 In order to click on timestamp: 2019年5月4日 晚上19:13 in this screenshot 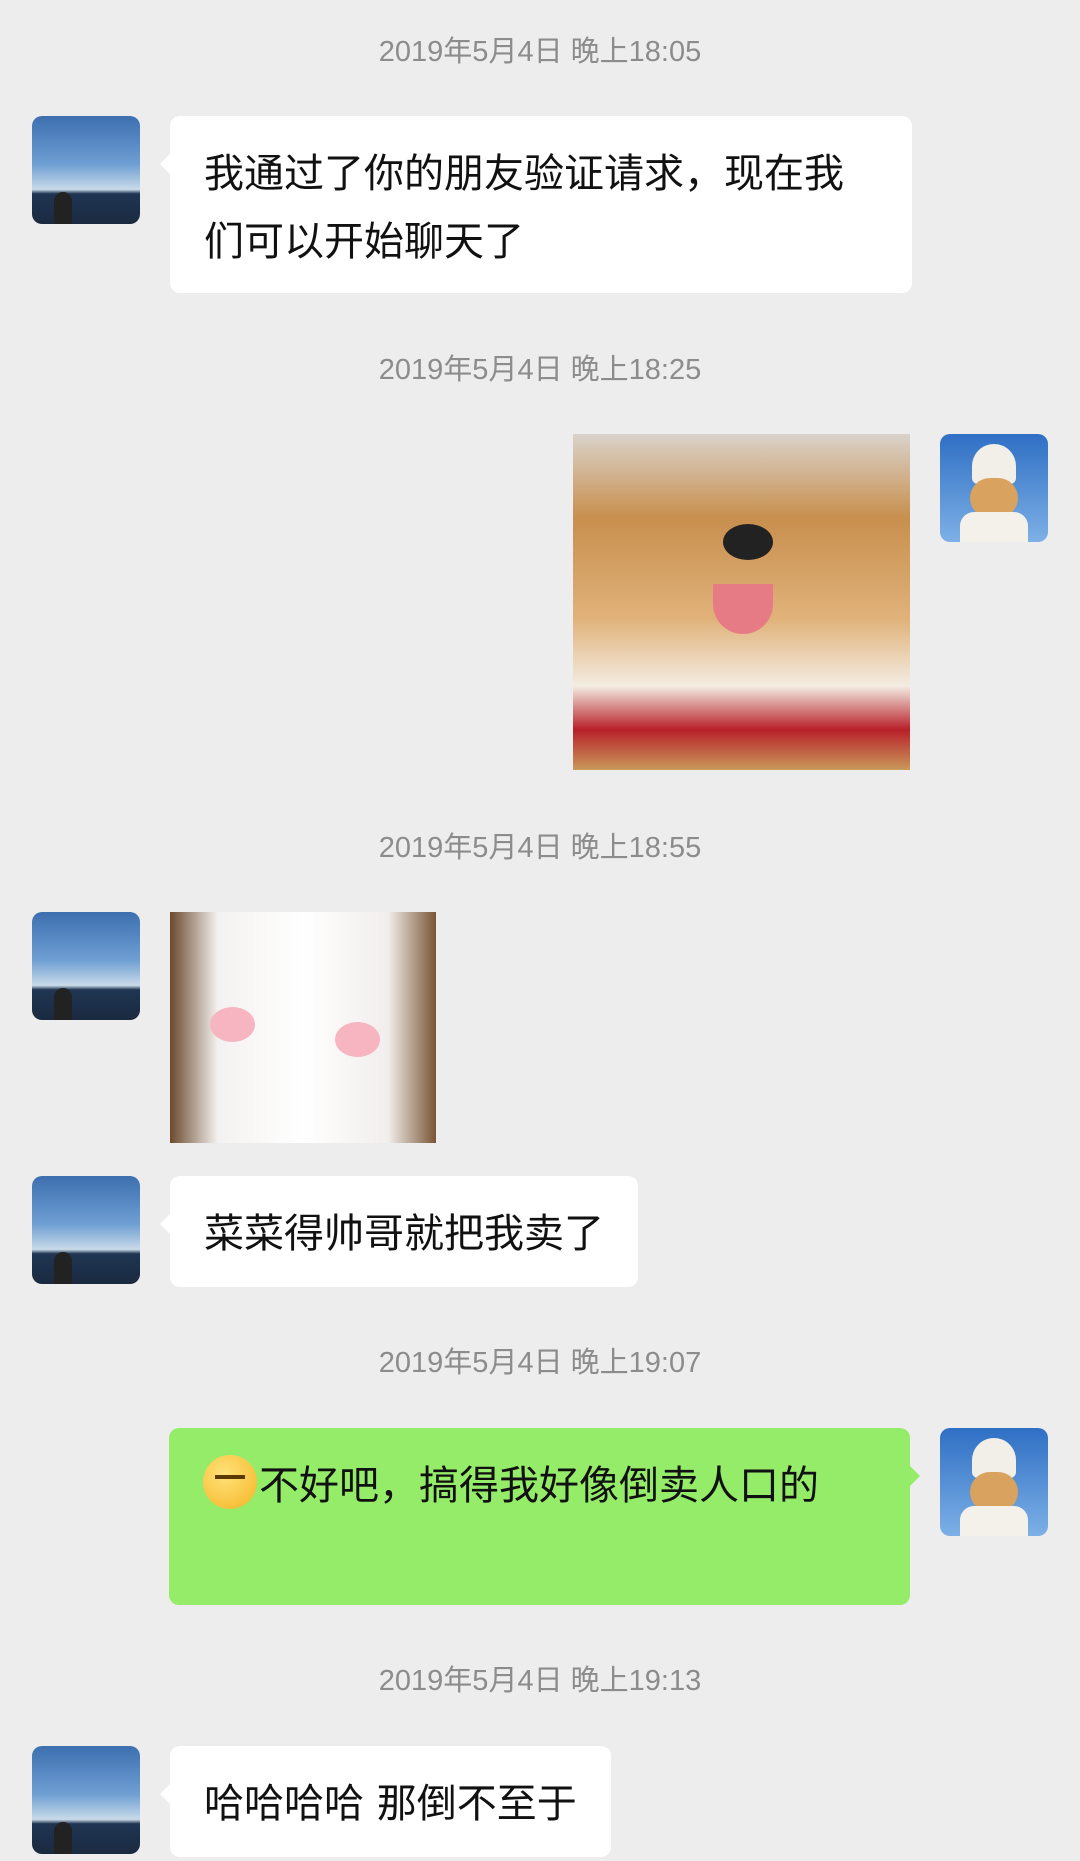, I will do `click(540, 1681)`.